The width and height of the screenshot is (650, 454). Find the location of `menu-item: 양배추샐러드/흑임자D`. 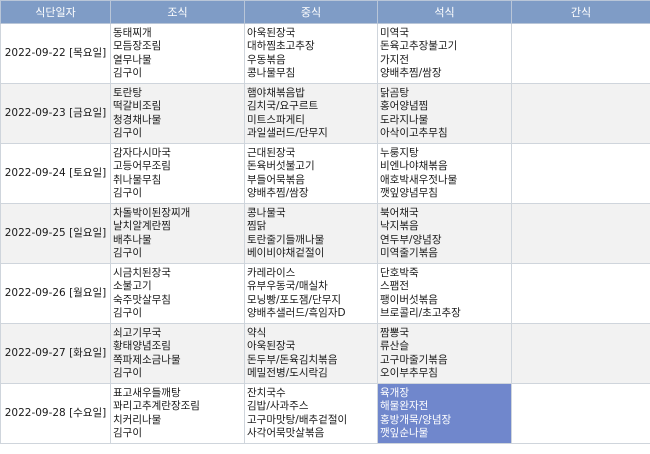

menu-item: 양배추샐러드/흑임자D is located at coordinates (296, 312).